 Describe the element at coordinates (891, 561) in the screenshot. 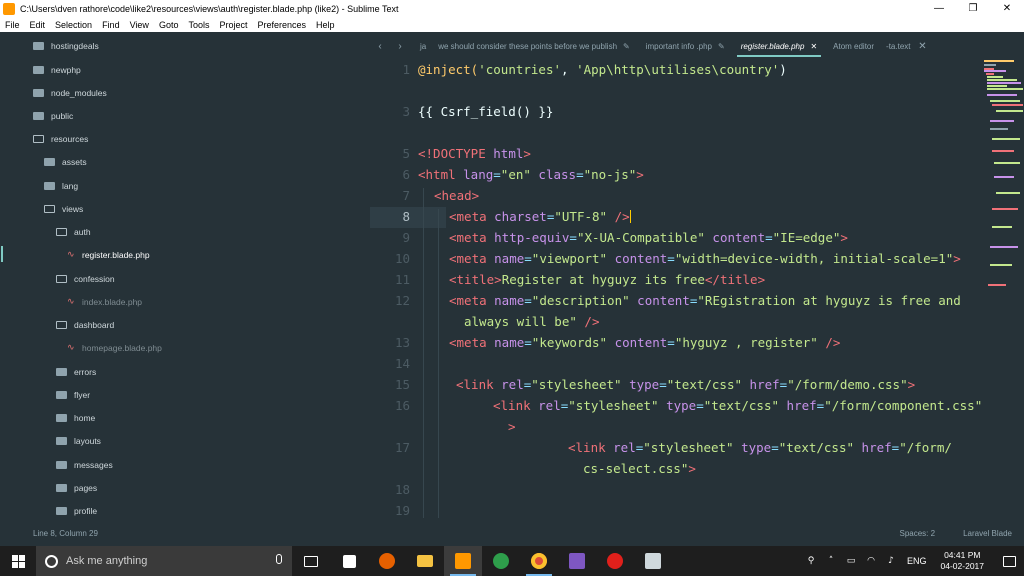

I see `volume-icon: ♪` at that location.